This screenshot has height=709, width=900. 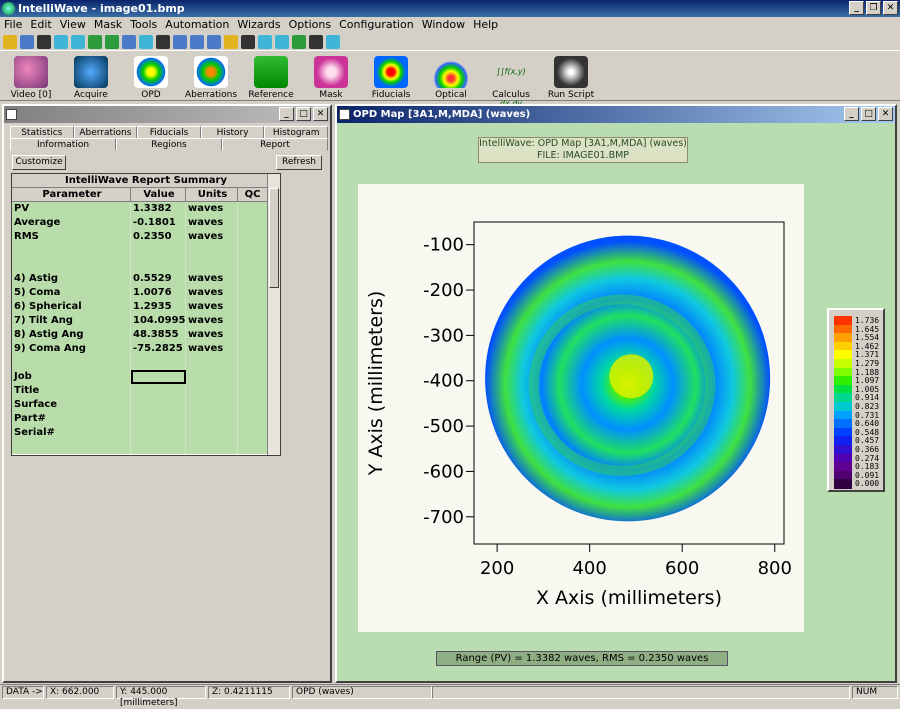 What do you see at coordinates (71, 377) in the screenshot?
I see `param-cell: Job` at bounding box center [71, 377].